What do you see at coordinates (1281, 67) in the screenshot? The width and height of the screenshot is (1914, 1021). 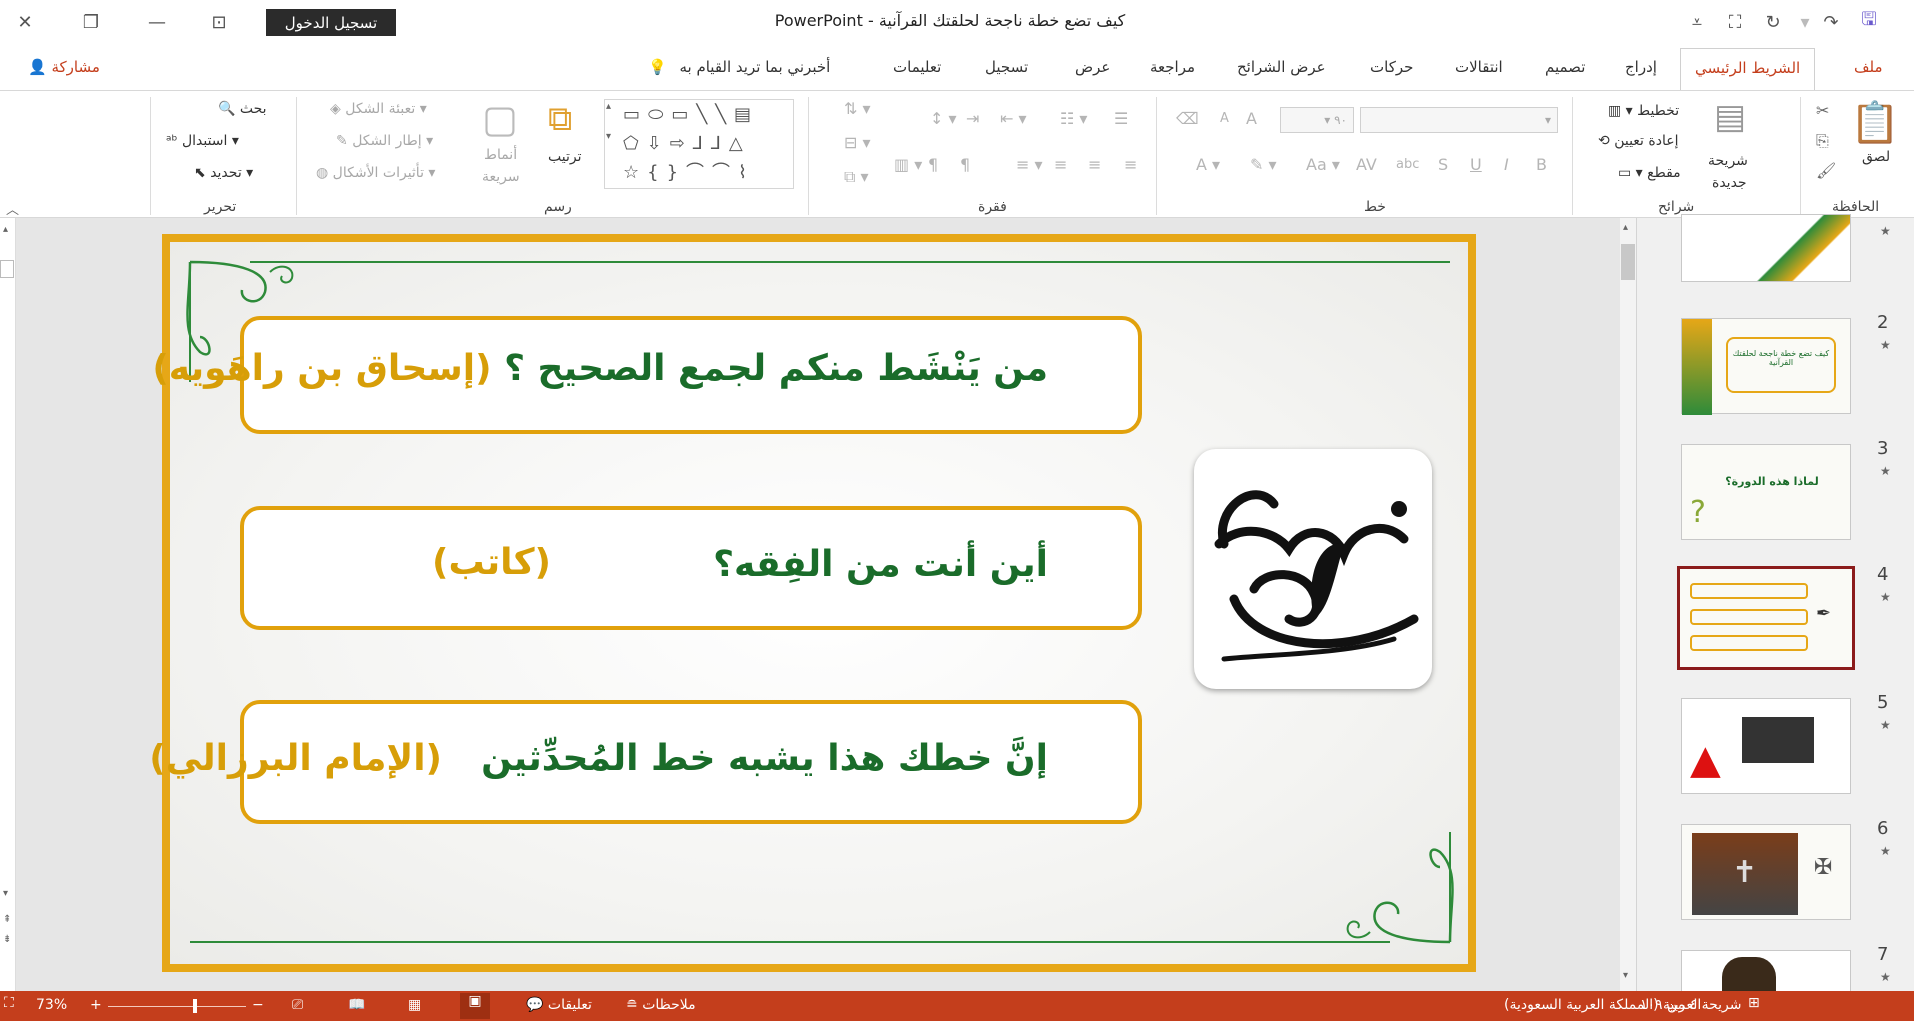 I see `tab-slideshow: عرض الشرائح` at bounding box center [1281, 67].